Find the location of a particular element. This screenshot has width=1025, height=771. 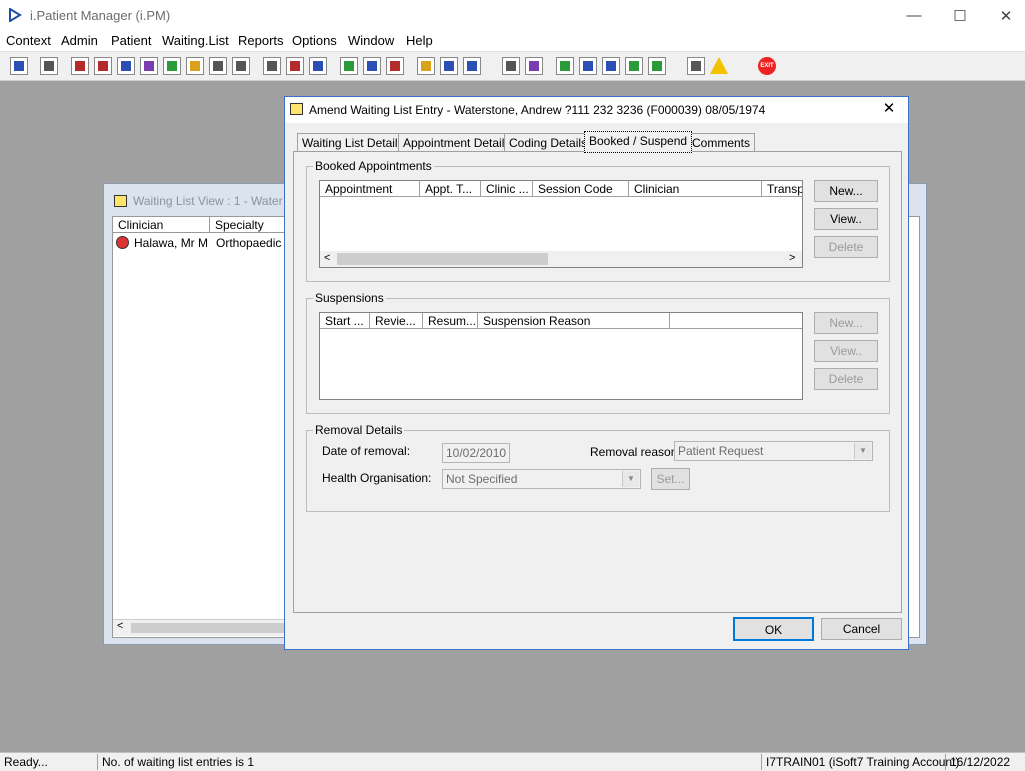

column-session-code: Session Code is located at coordinates (581, 189).